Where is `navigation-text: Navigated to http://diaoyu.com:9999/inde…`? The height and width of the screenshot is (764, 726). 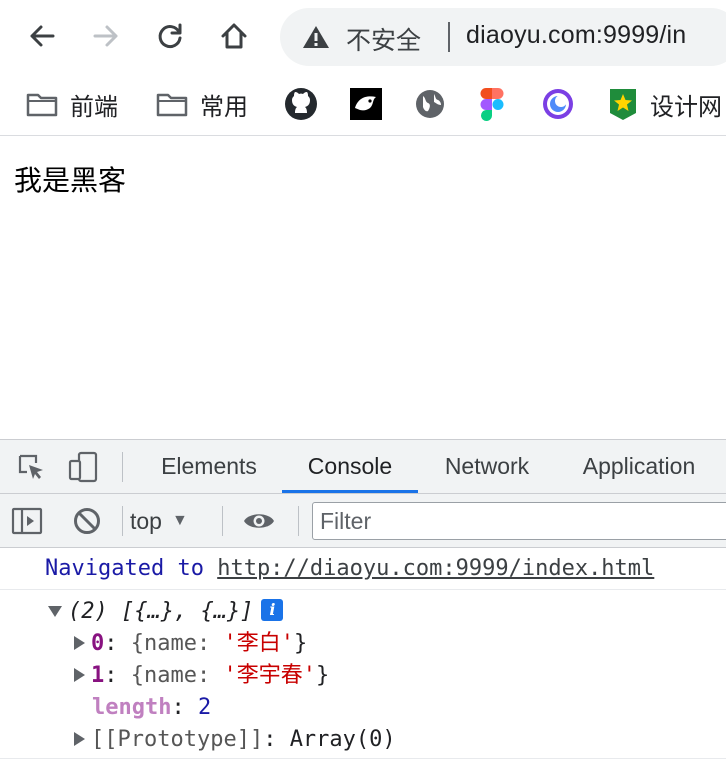 navigation-text: Navigated to http://diaoyu.com:9999/inde… is located at coordinates (349, 568).